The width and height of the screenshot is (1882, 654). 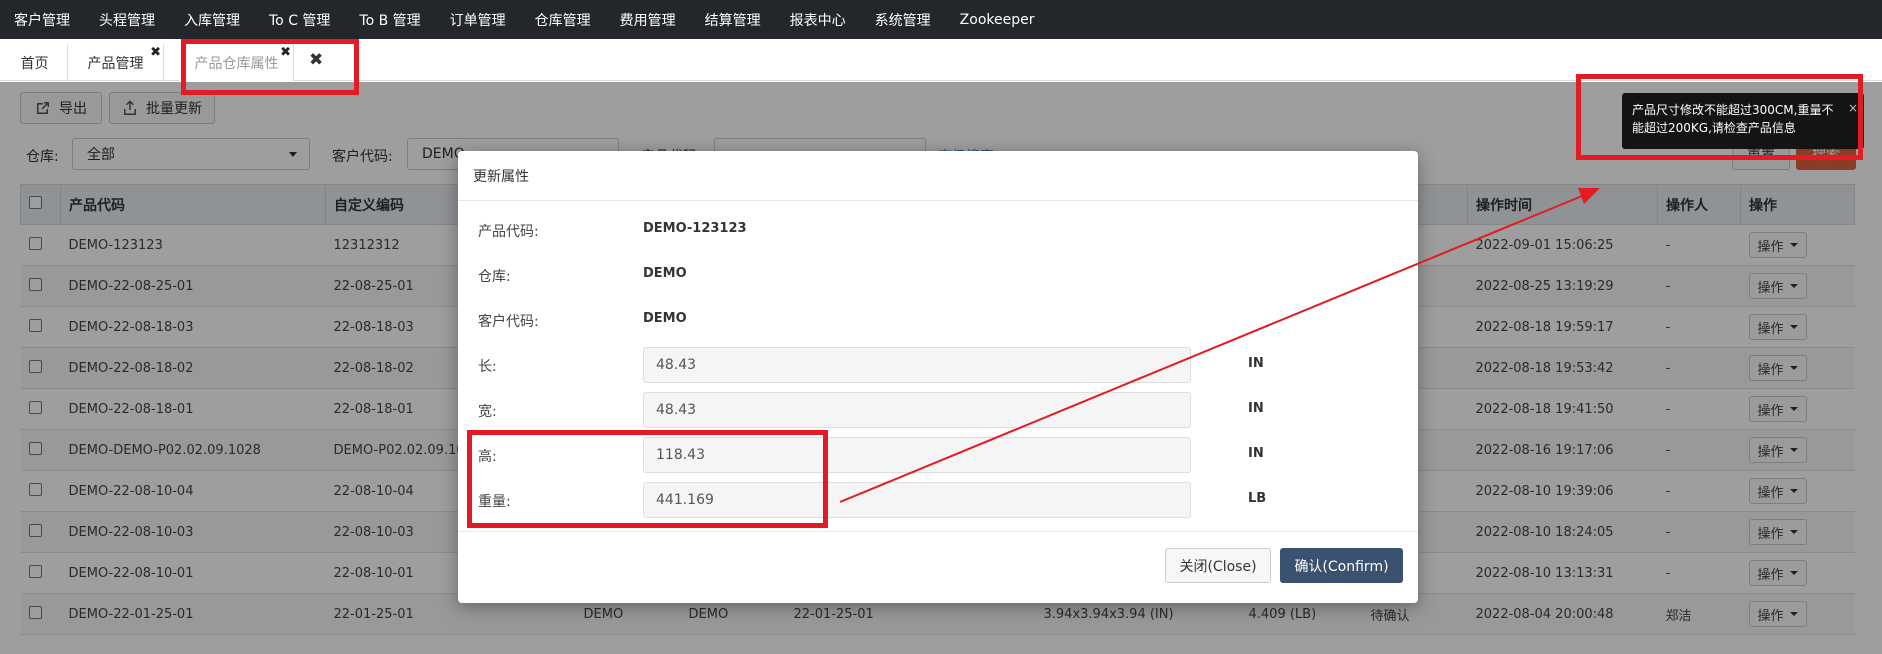 What do you see at coordinates (487, 367) in the screenshot?
I see `length-label: 长:` at bounding box center [487, 367].